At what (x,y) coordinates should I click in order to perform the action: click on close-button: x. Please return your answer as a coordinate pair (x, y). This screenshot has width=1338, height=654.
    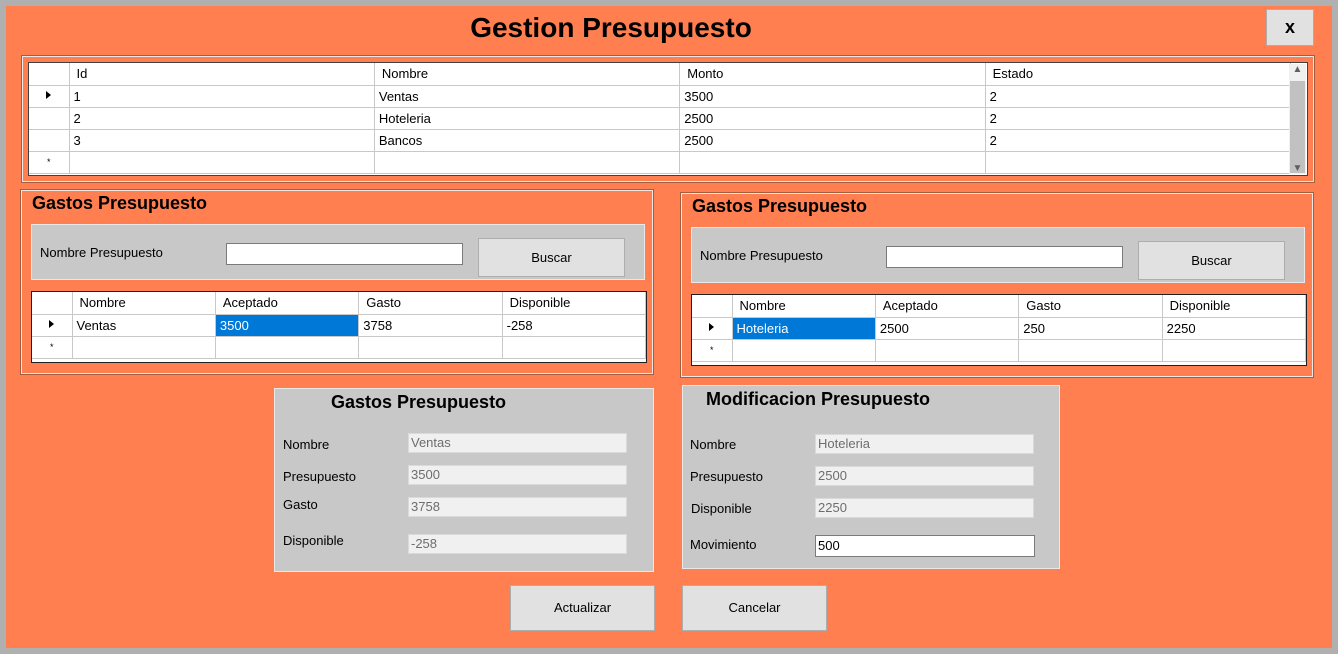
    Looking at the image, I should click on (1290, 27).